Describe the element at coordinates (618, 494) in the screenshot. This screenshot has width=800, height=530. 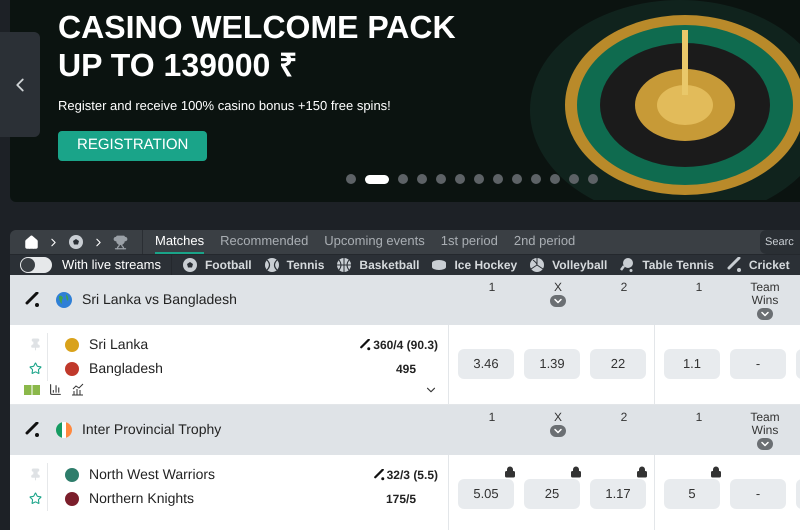
I see `odds-button: 1.17` at that location.